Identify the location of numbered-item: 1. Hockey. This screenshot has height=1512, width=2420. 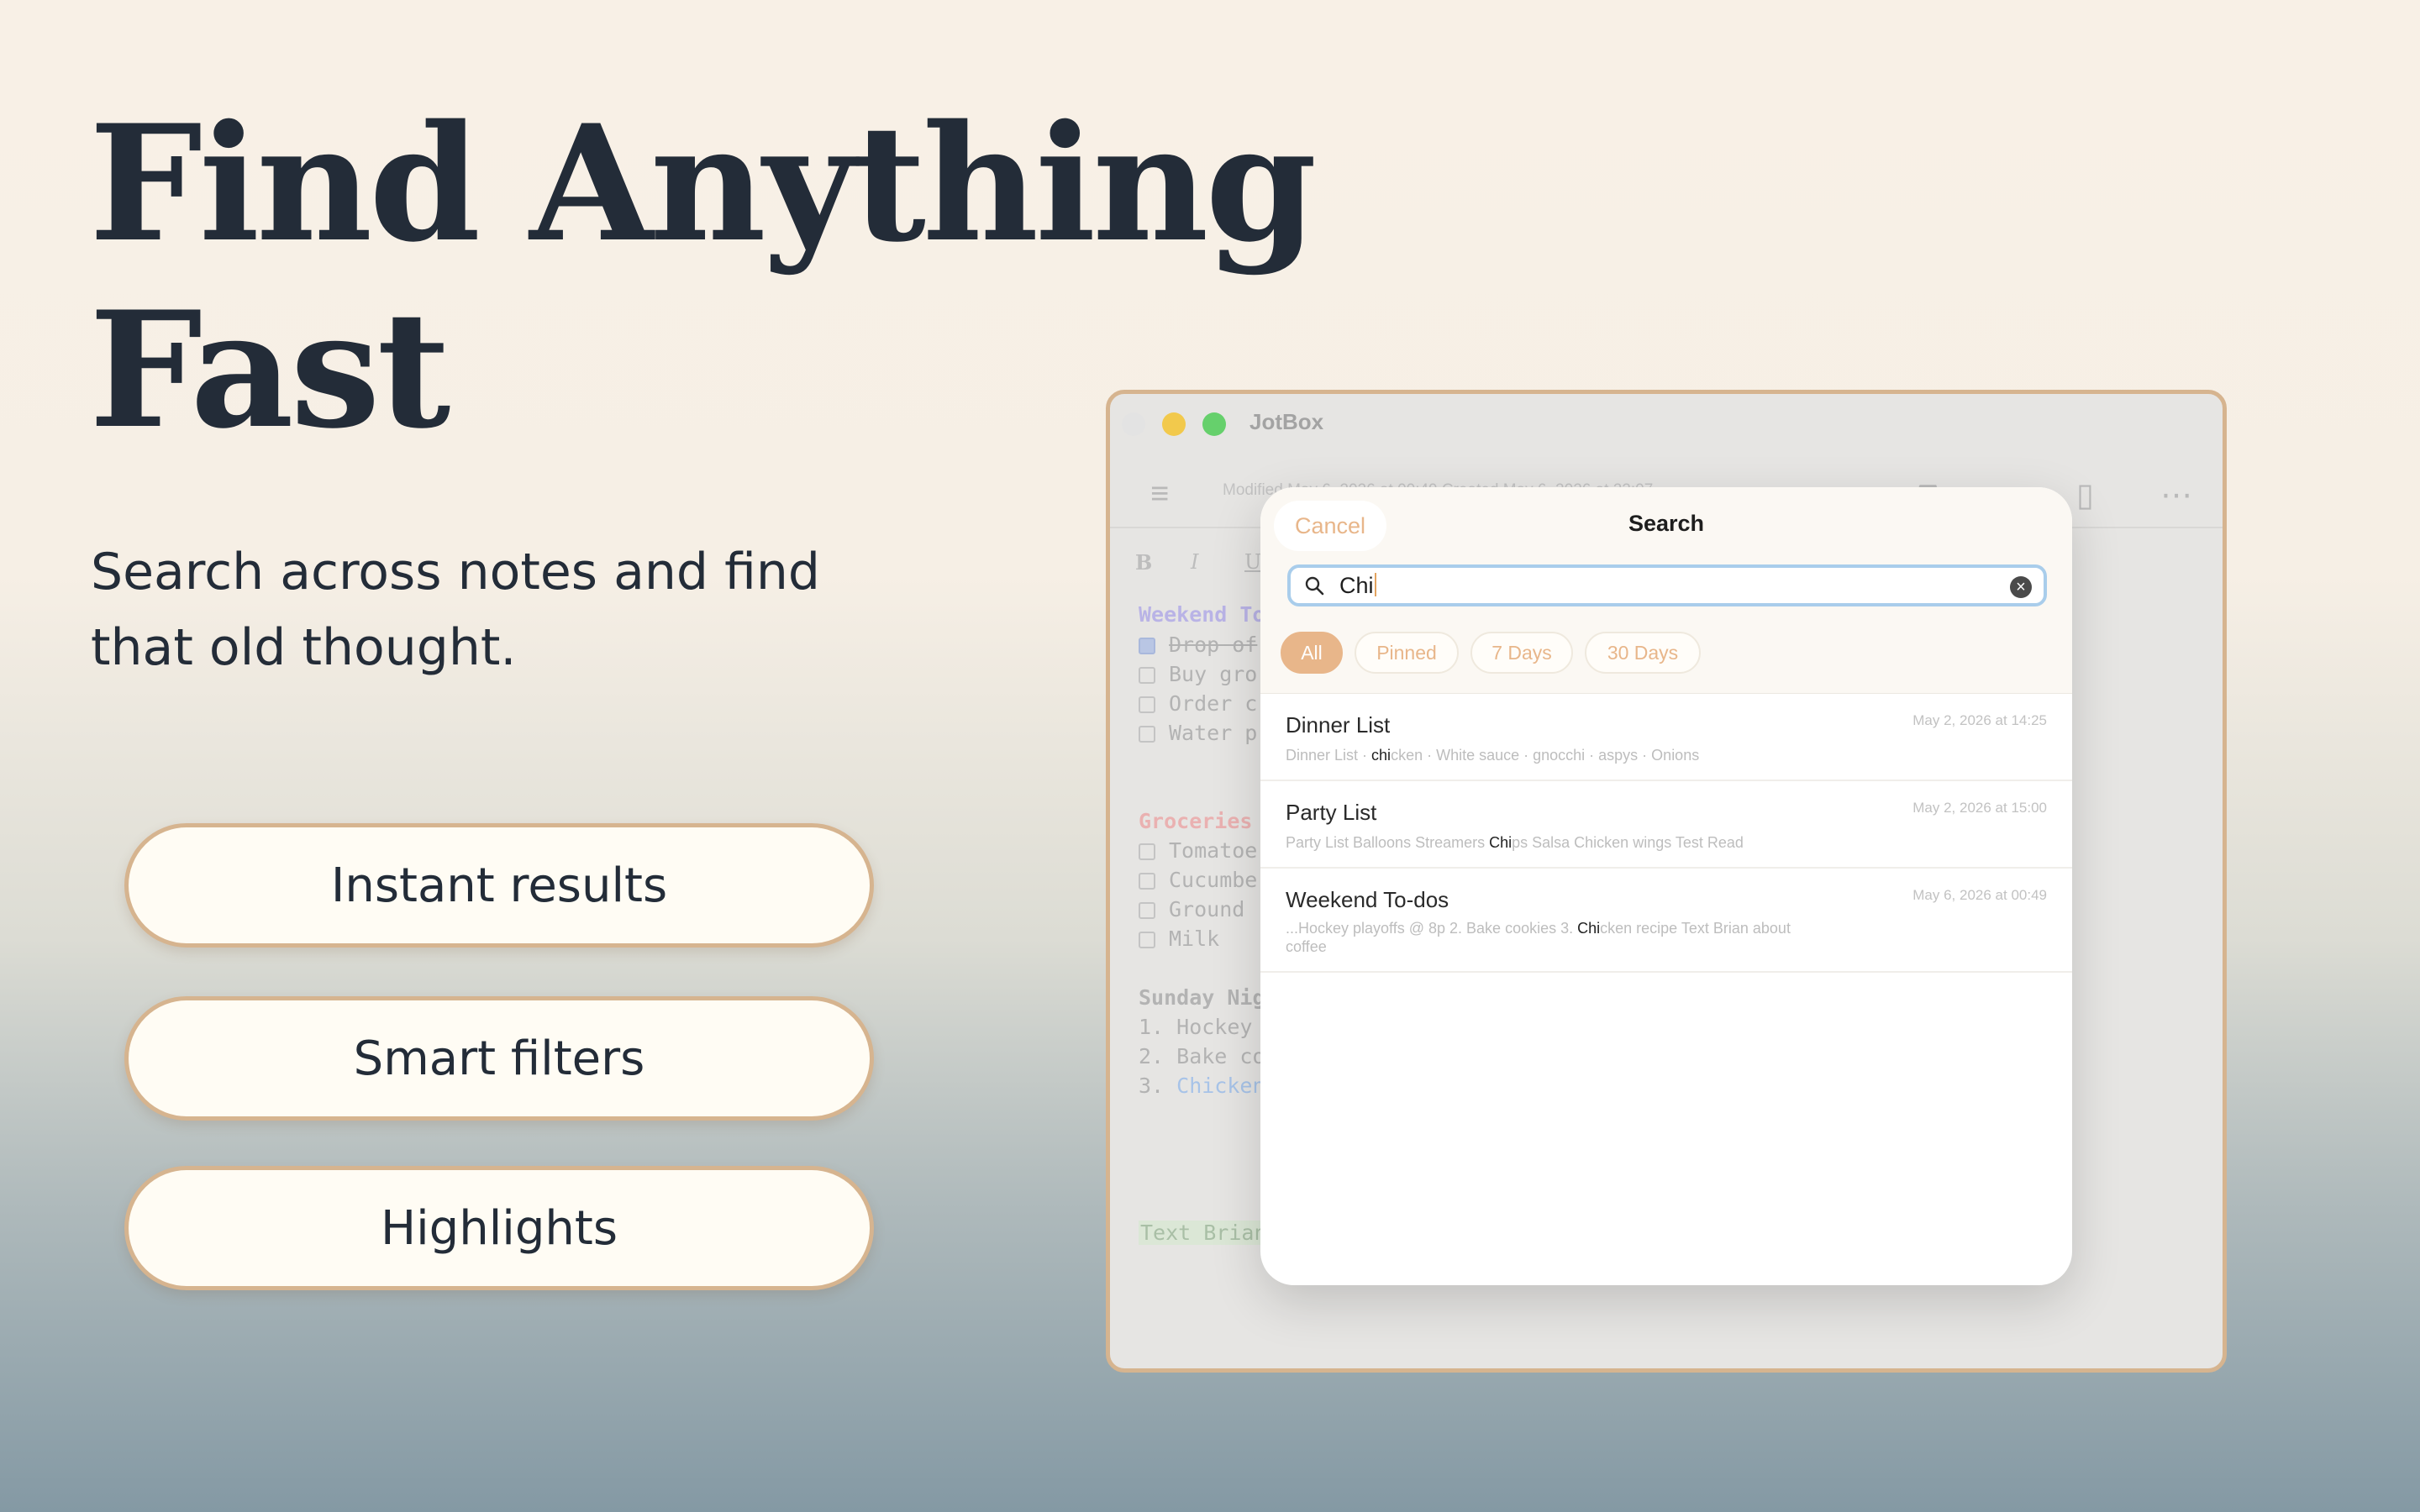
(1196, 1027).